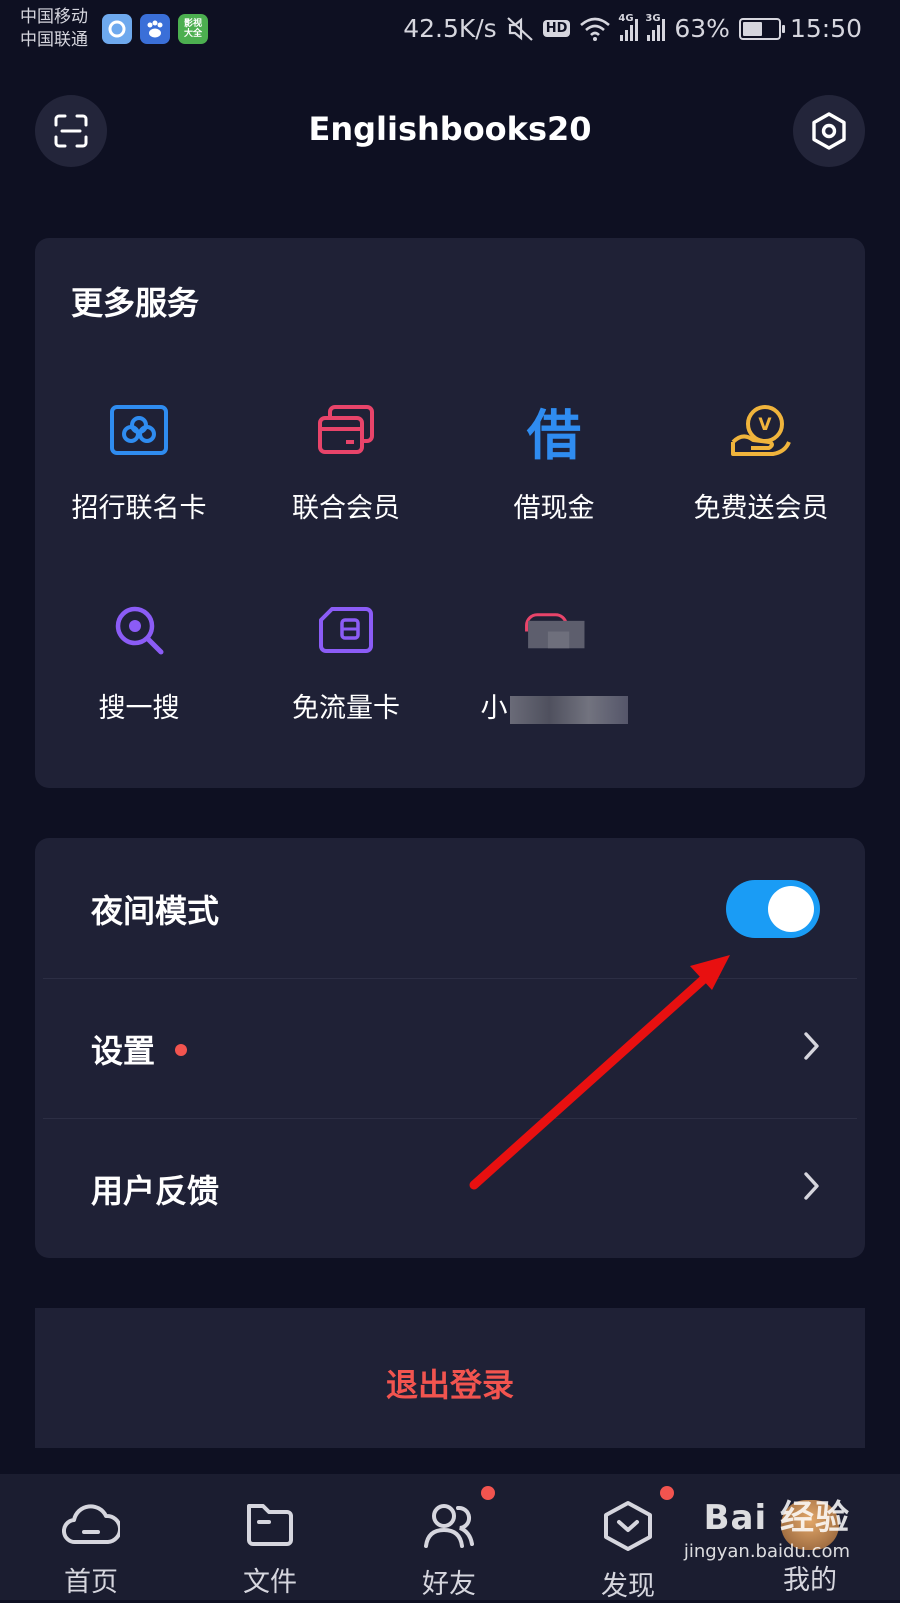 The height and width of the screenshot is (1603, 900). What do you see at coordinates (554, 630) in the screenshot?
I see `blurred-icon` at bounding box center [554, 630].